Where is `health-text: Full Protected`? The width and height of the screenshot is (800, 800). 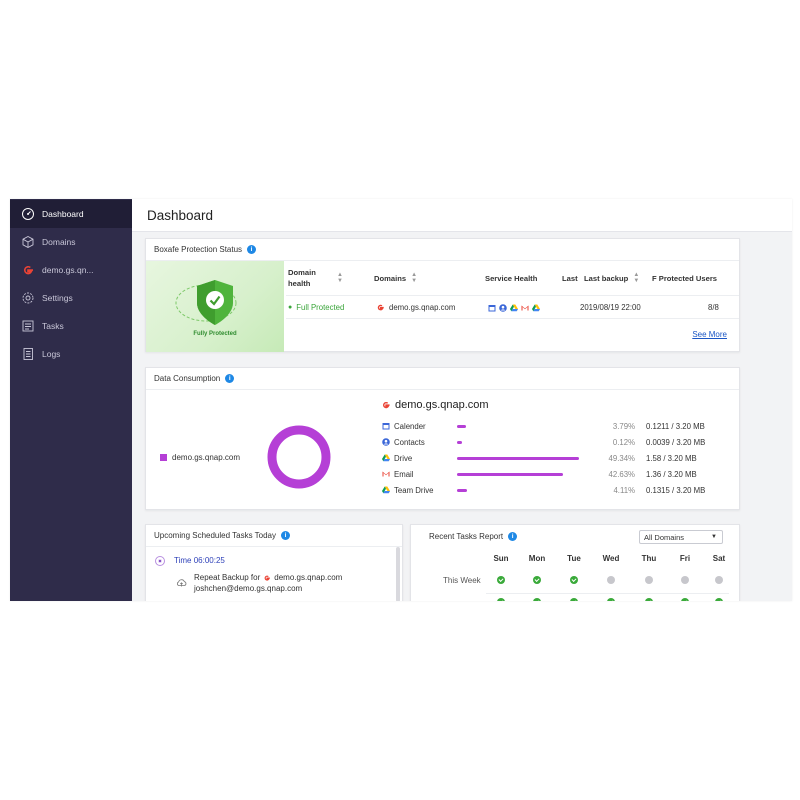 health-text: Full Protected is located at coordinates (320, 307).